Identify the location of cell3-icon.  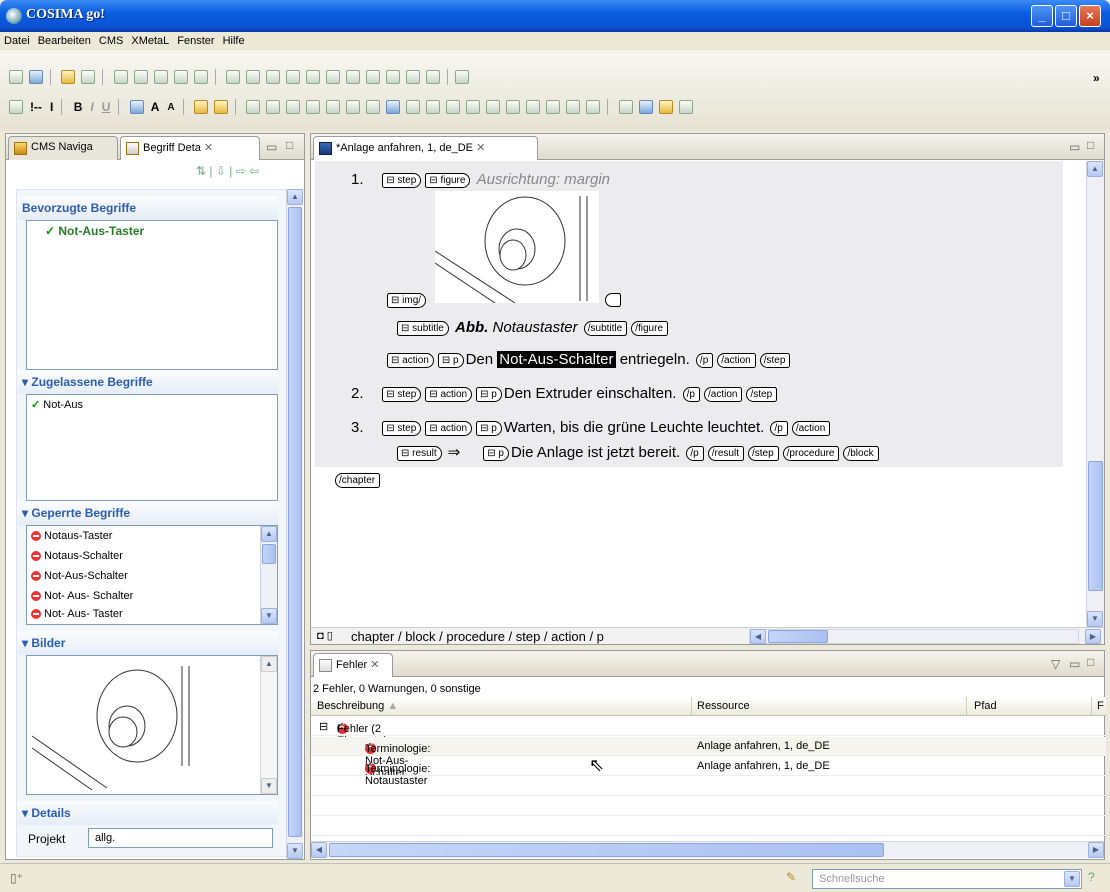
(533, 107).